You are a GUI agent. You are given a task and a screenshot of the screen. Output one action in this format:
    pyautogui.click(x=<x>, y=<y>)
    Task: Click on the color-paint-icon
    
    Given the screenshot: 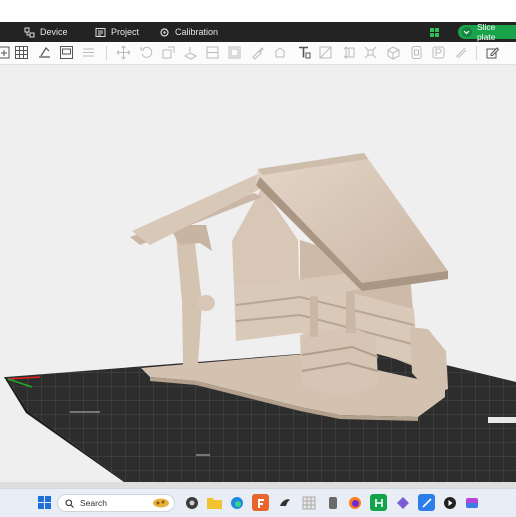 What is the action you would take?
    pyautogui.click(x=438, y=52)
    